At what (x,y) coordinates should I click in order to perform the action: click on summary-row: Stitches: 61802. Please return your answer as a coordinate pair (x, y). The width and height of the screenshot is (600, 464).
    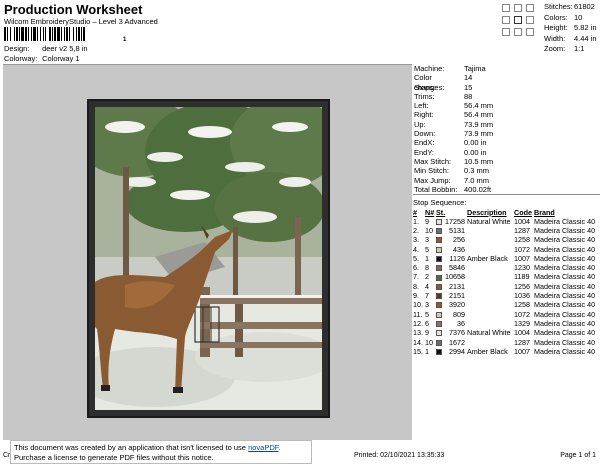
    Looking at the image, I should click on (572, 7).